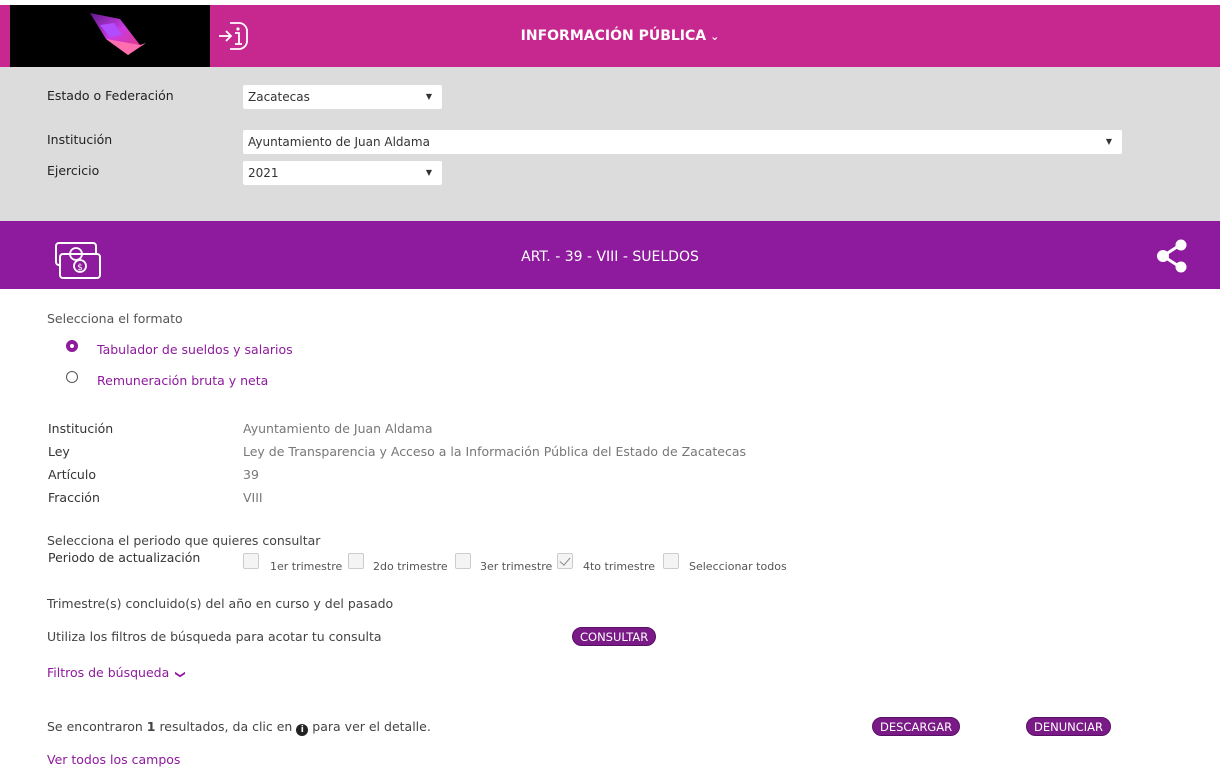  Describe the element at coordinates (115, 318) in the screenshot. I see `format-prompt: Selecciona el formato` at that location.